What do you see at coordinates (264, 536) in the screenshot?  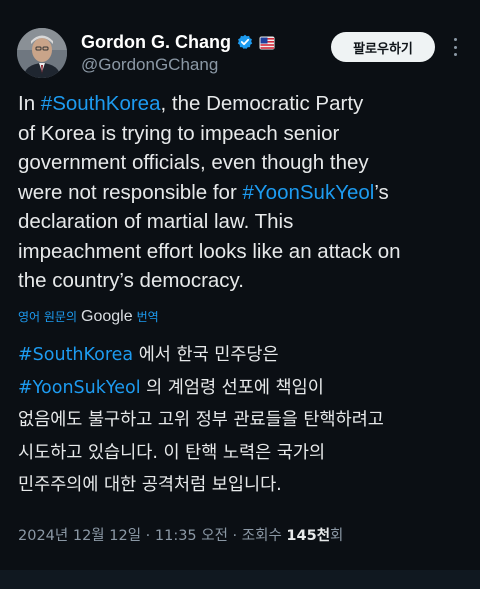 I see `views-label: 조회수` at bounding box center [264, 536].